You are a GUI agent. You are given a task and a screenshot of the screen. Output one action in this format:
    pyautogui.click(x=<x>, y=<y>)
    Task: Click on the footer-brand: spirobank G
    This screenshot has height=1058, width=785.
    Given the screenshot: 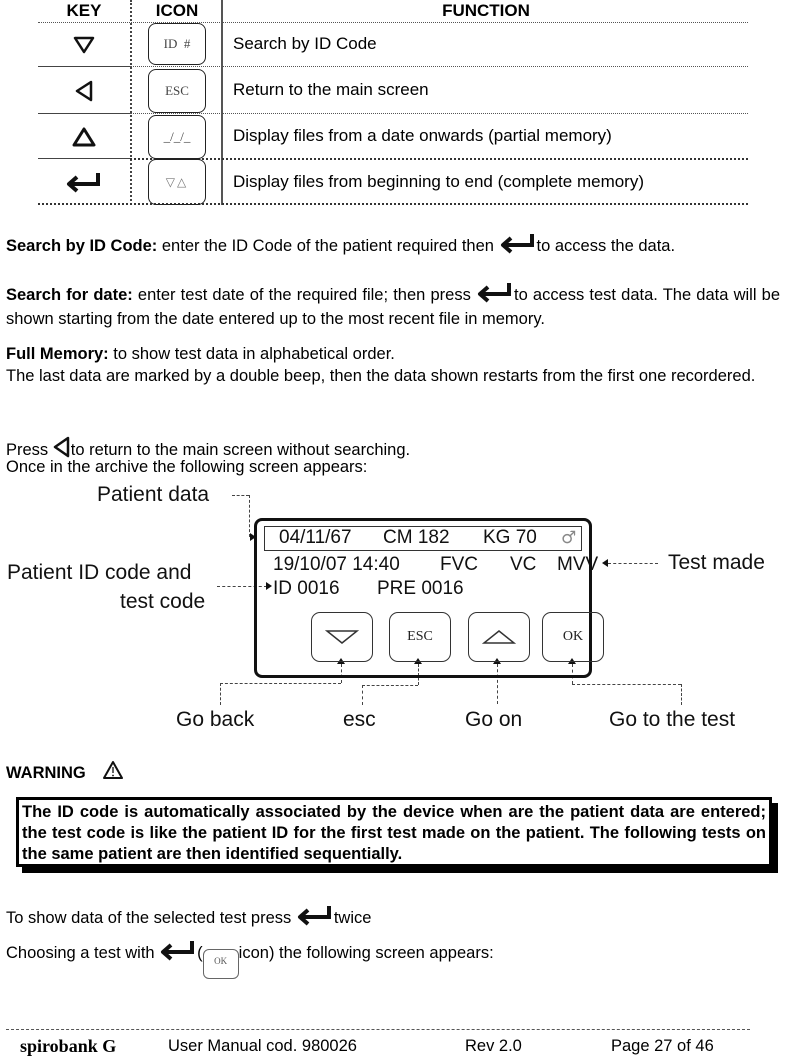 What is the action you would take?
    pyautogui.click(x=68, y=1046)
    